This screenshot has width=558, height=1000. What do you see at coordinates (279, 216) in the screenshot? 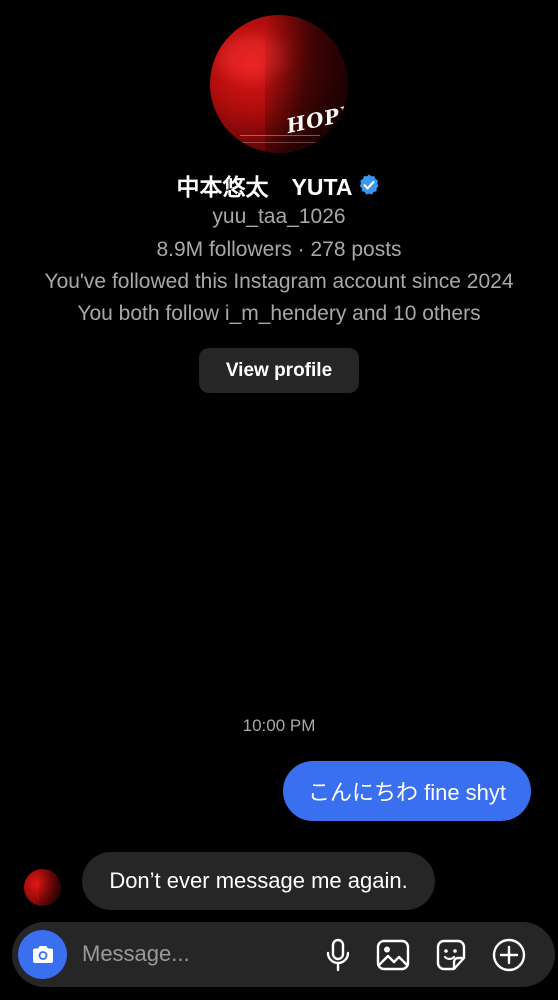
I see `username: yuu_taa_1026` at bounding box center [279, 216].